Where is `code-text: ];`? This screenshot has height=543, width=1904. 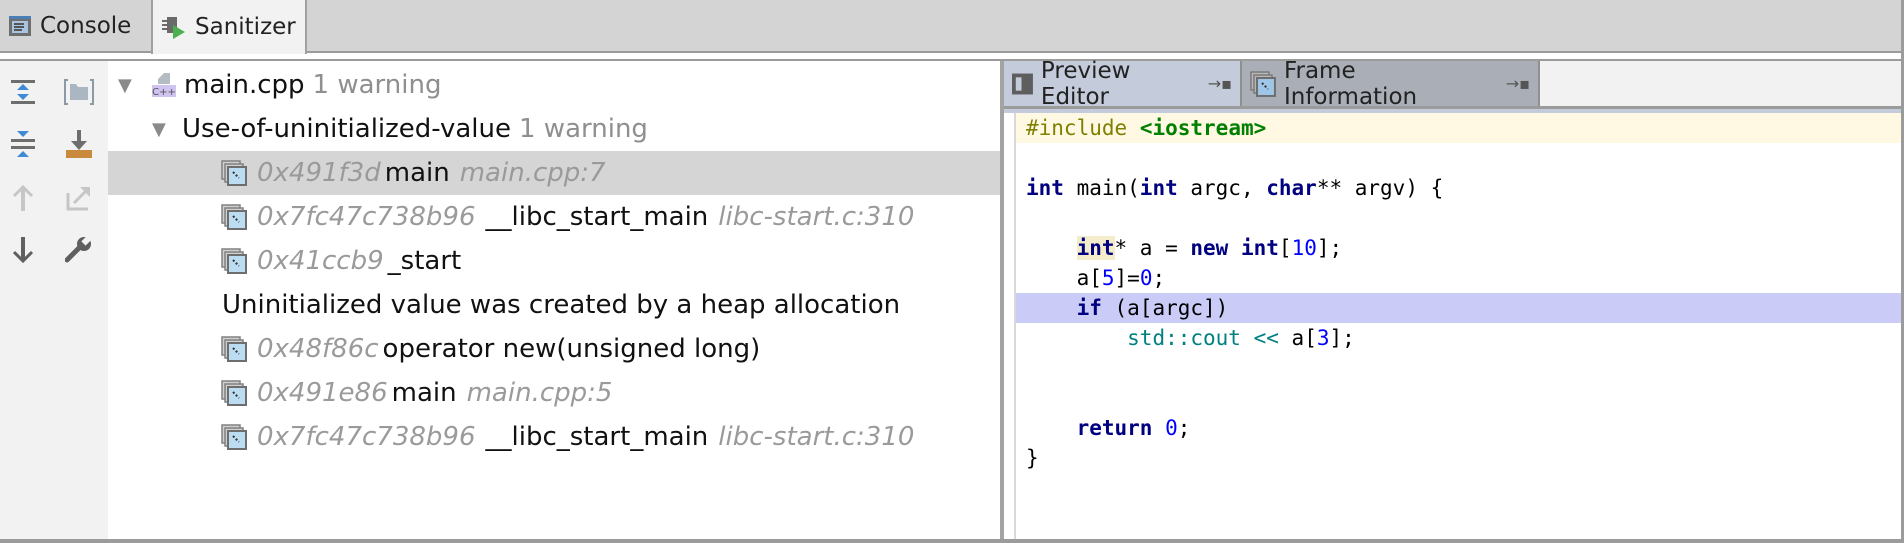 code-text: ]; is located at coordinates (1342, 338).